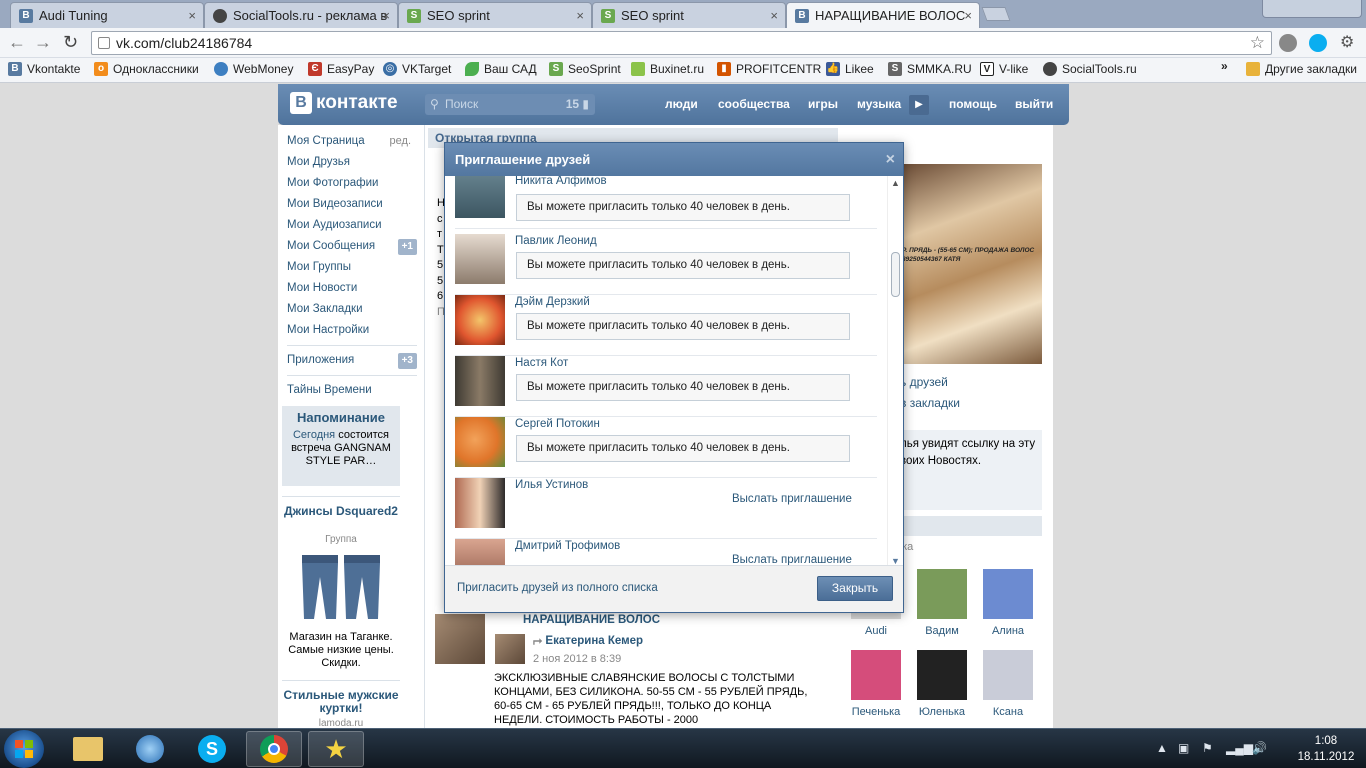 The image size is (1366, 768). Describe the element at coordinates (769, 69) in the screenshot. I see `bookmark-profitcentr: ▮ PROFITCENTR` at that location.